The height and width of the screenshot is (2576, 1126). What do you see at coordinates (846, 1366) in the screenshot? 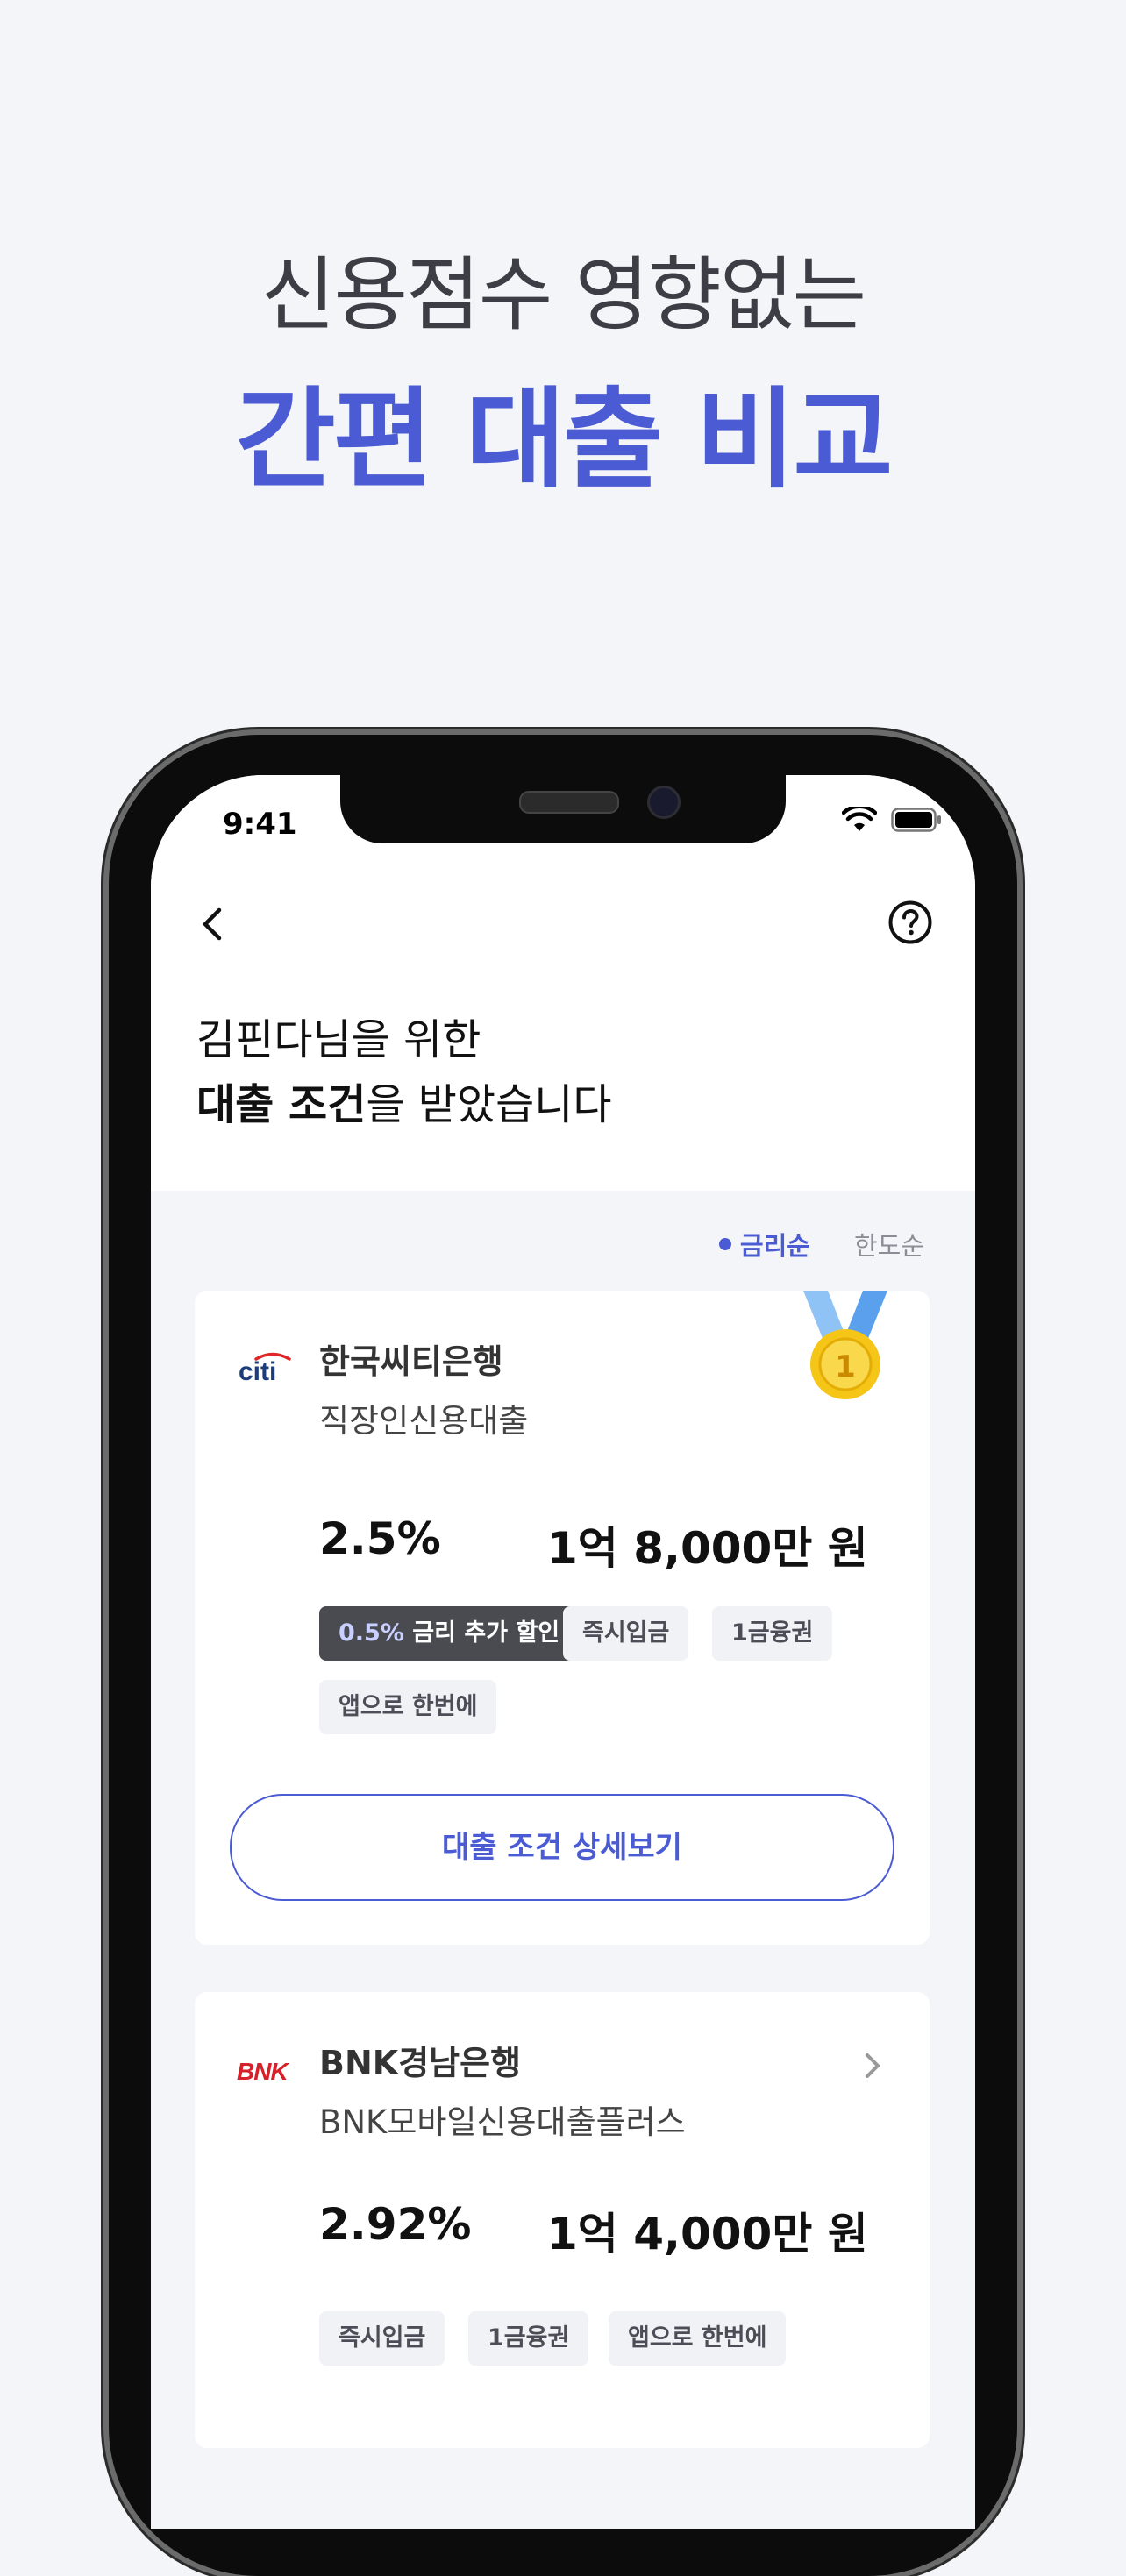
I see `svg-text: 1` at bounding box center [846, 1366].